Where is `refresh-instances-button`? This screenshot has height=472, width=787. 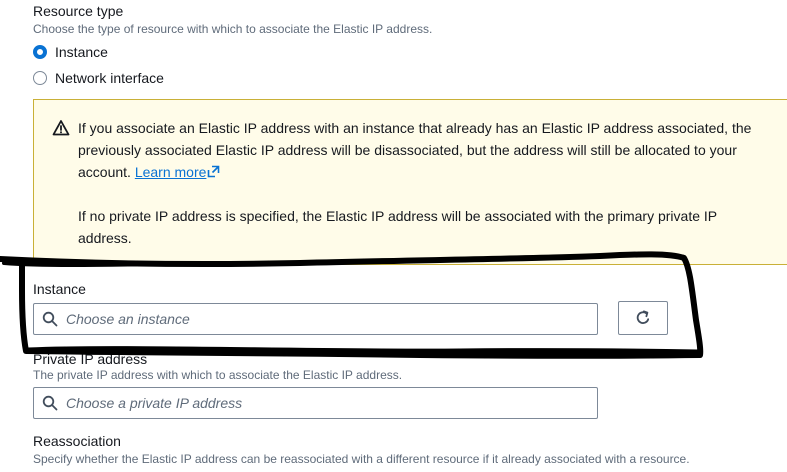
refresh-instances-button is located at coordinates (643, 318).